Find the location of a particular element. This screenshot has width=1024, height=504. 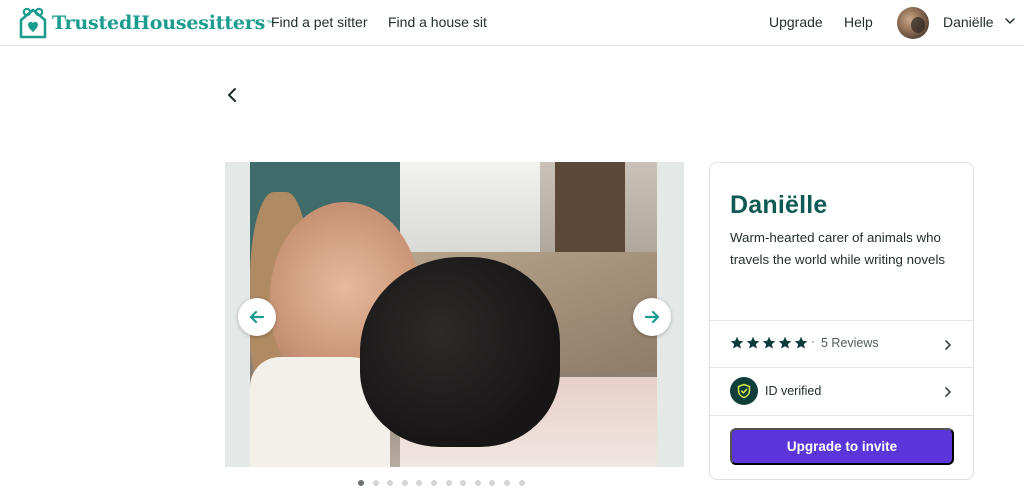

verified-badge is located at coordinates (744, 391).